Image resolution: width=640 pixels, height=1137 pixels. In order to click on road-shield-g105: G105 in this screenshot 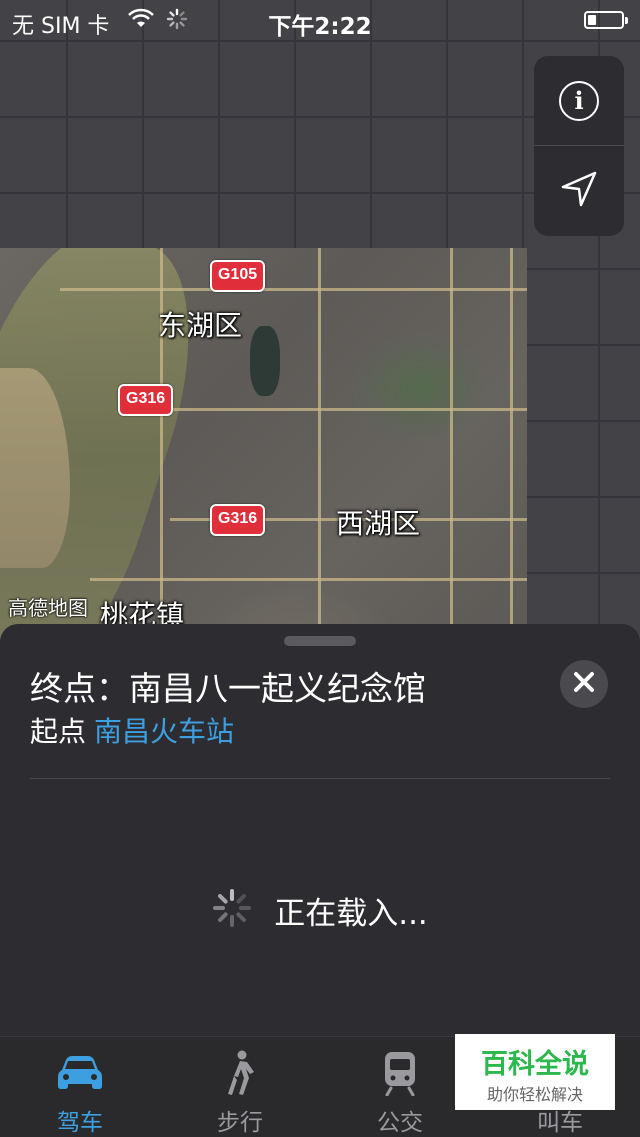, I will do `click(238, 276)`.